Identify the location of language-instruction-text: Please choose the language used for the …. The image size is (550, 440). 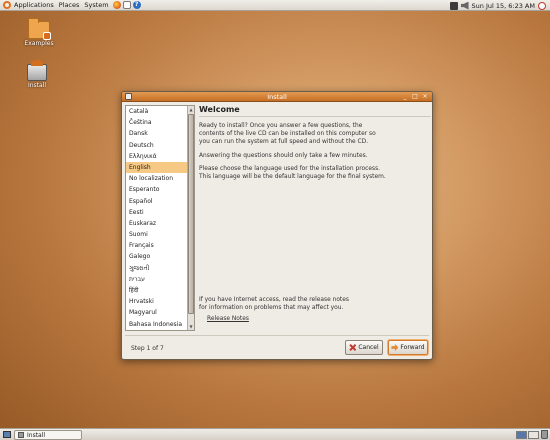
(292, 173).